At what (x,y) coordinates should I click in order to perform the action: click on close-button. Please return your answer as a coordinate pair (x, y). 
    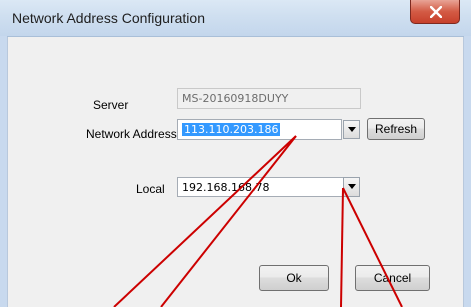
    Looking at the image, I should click on (435, 12).